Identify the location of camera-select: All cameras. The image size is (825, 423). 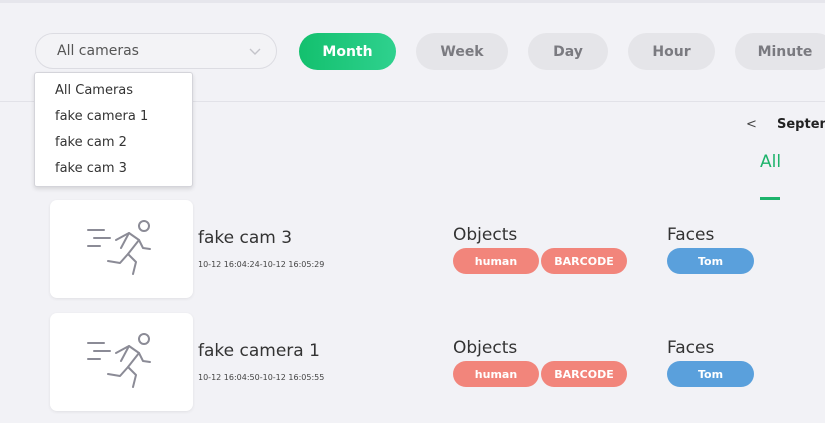
(156, 51).